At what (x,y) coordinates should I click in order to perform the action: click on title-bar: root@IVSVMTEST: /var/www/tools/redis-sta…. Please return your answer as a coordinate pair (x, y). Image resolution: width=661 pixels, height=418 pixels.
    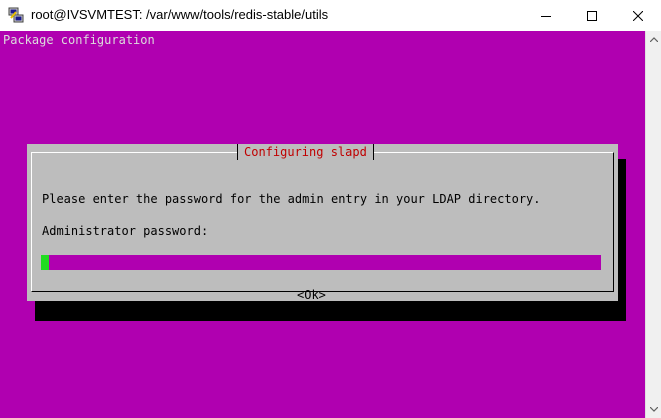
    Looking at the image, I should click on (330, 15).